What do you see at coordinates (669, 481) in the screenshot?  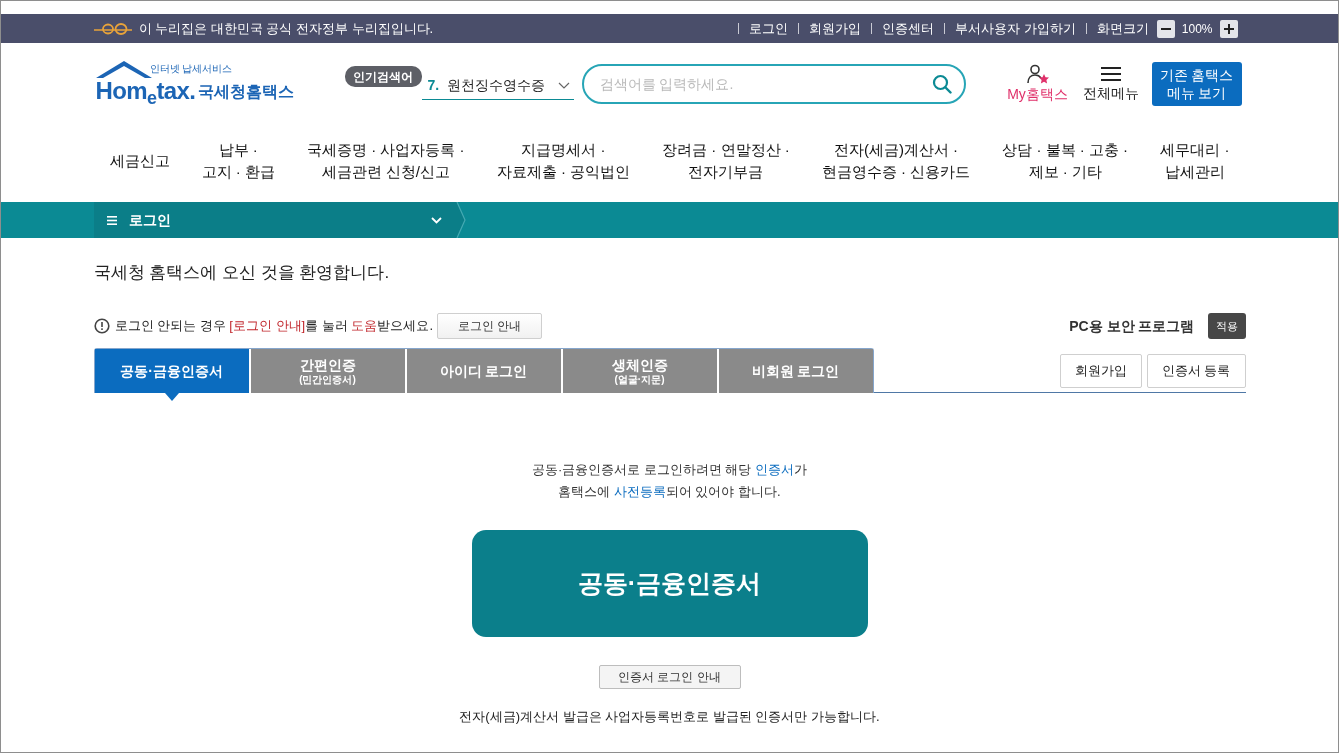 I see `certificate-notice: 공동·금융인증서로 로그인하려면 해당 인증서 가 홈택스에 사전등록되어 있어야 합니다.` at bounding box center [669, 481].